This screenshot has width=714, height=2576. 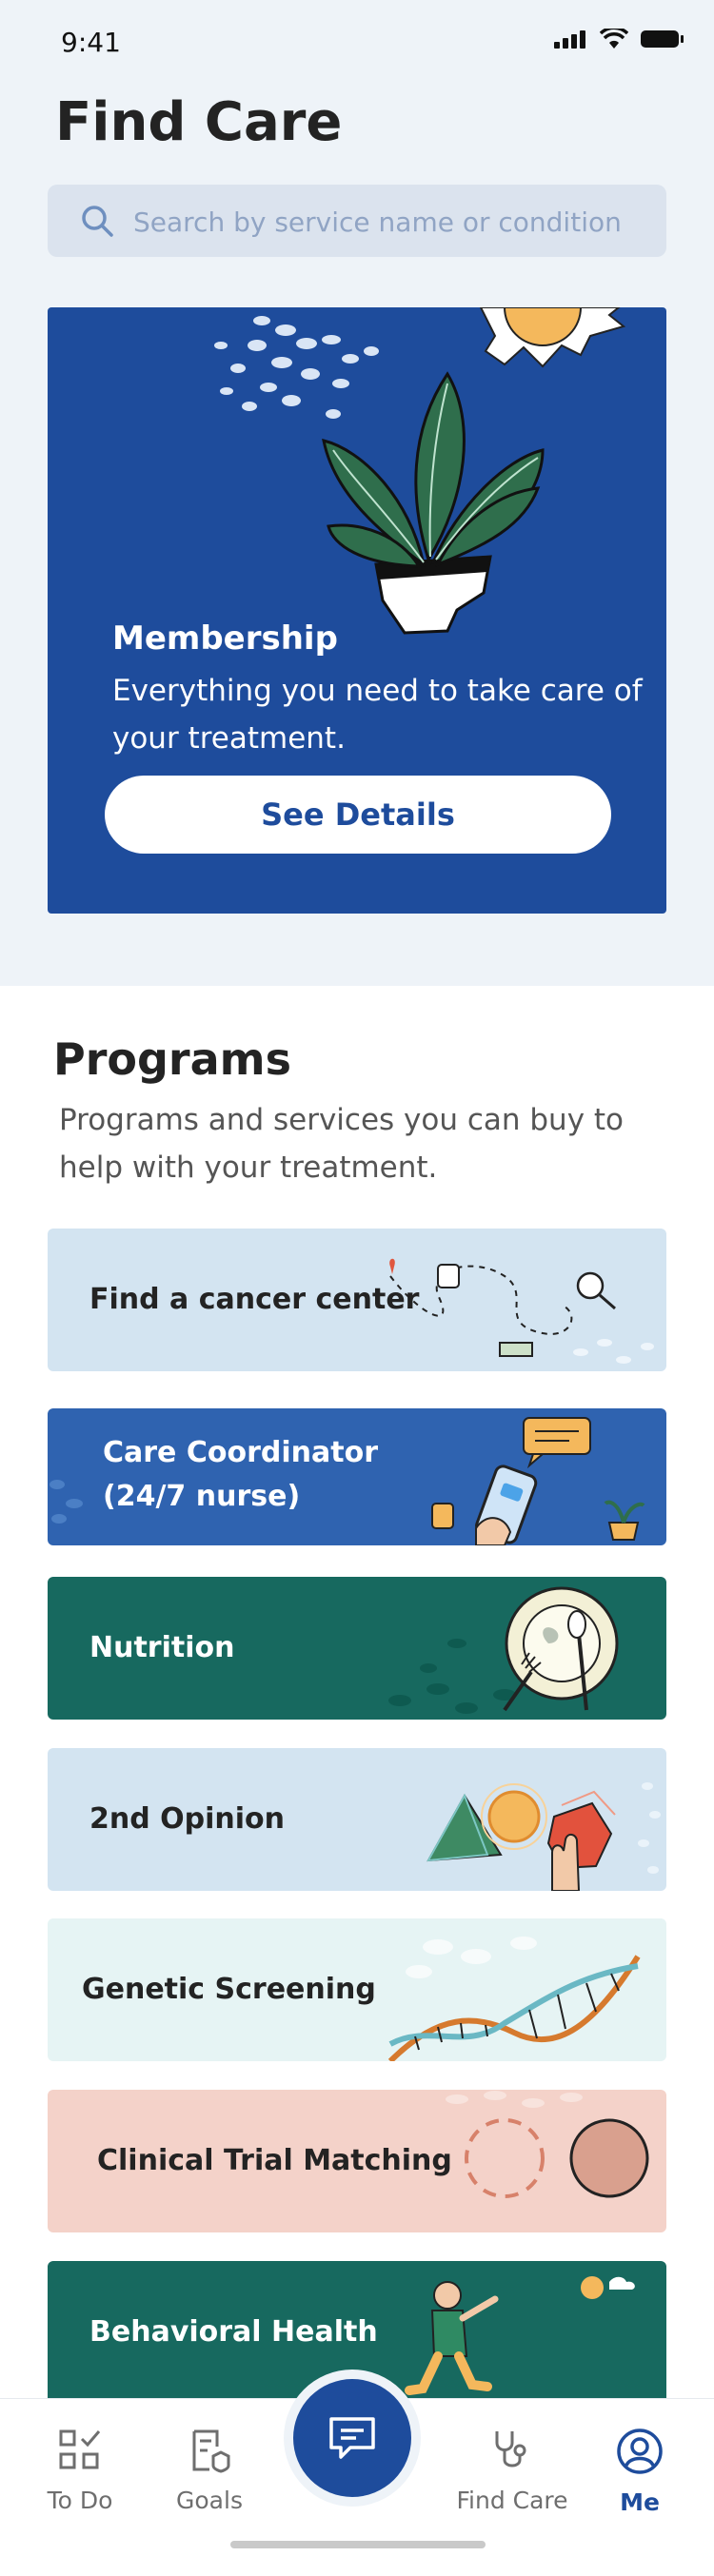 I want to click on program-card-label: Nutrition, so click(x=162, y=1647).